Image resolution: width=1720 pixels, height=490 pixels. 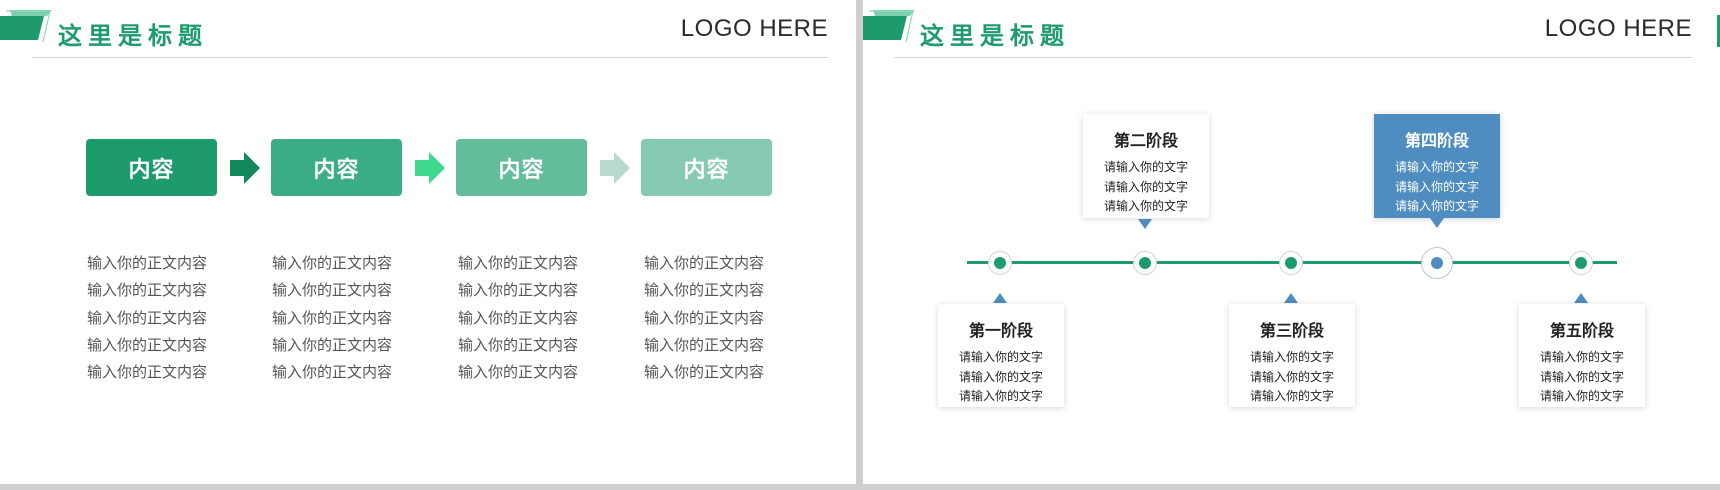 What do you see at coordinates (521, 167) in the screenshot?
I see `step-box-3: 内容` at bounding box center [521, 167].